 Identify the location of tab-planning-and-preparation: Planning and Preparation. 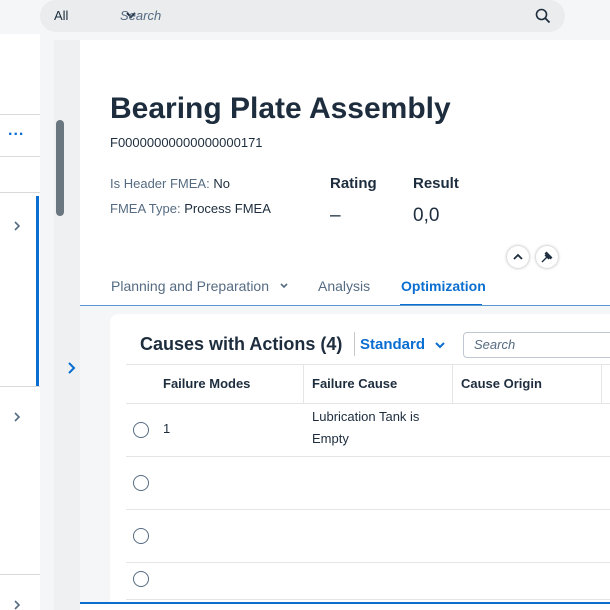
(200, 286).